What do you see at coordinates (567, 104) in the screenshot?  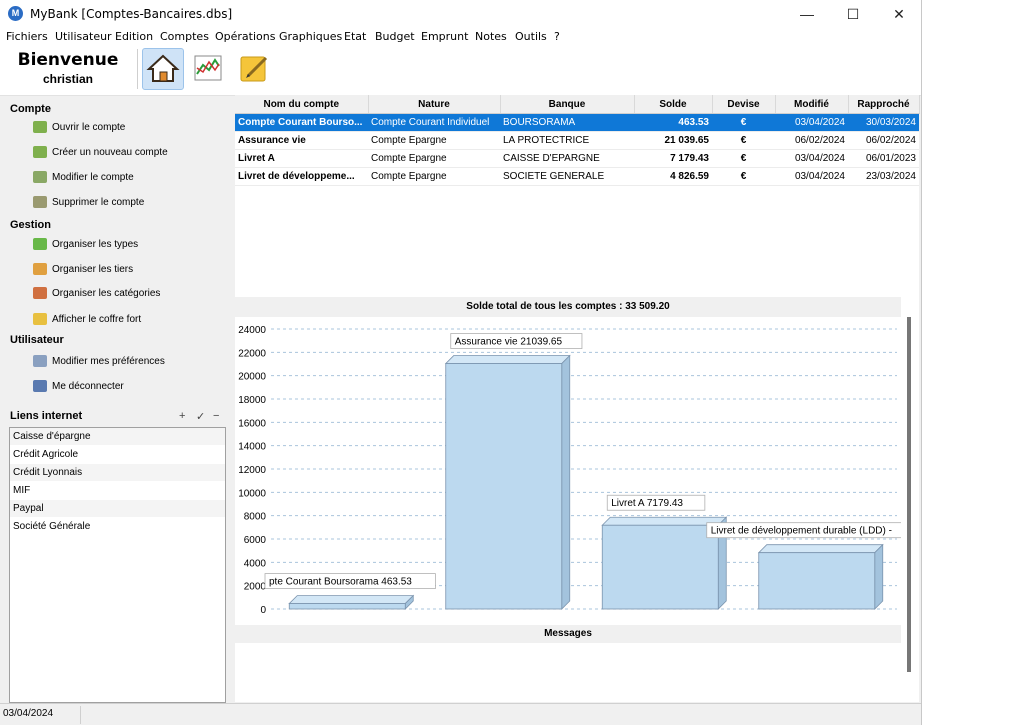 I see `col-header-bank: Banque` at bounding box center [567, 104].